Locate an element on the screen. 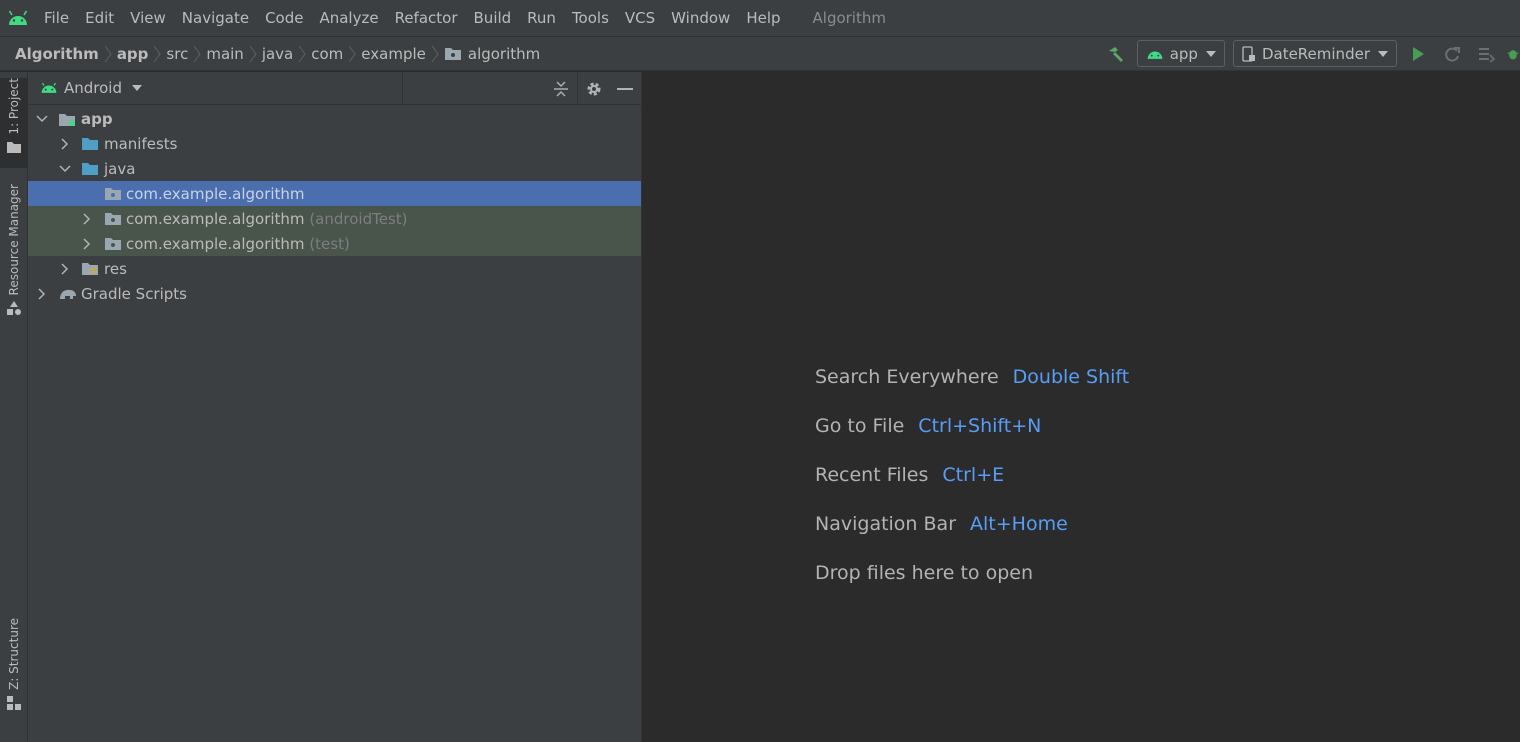 Image resolution: width=1520 pixels, height=742 pixels. menu-run: Run is located at coordinates (541, 18).